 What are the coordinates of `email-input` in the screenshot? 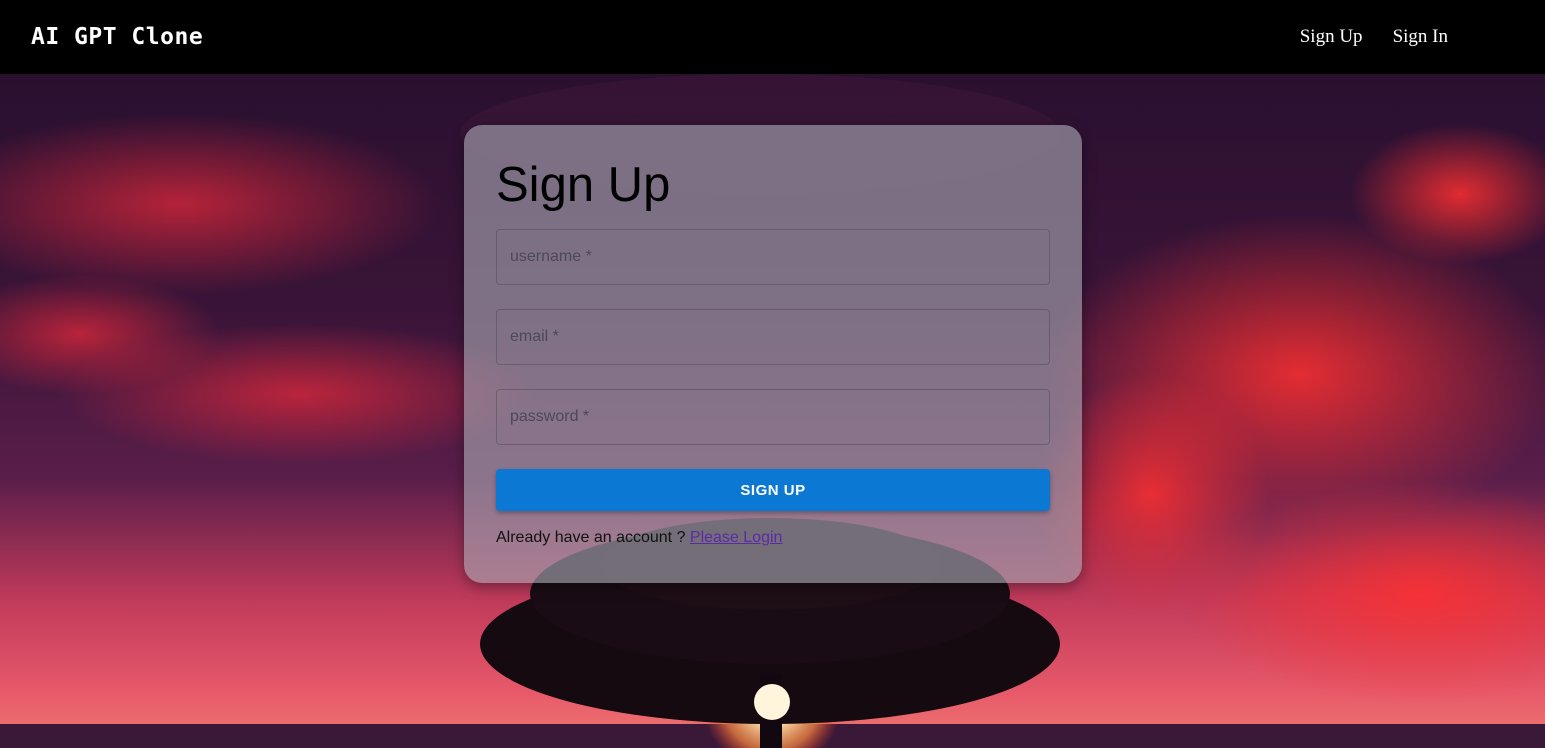 It's located at (773, 337).